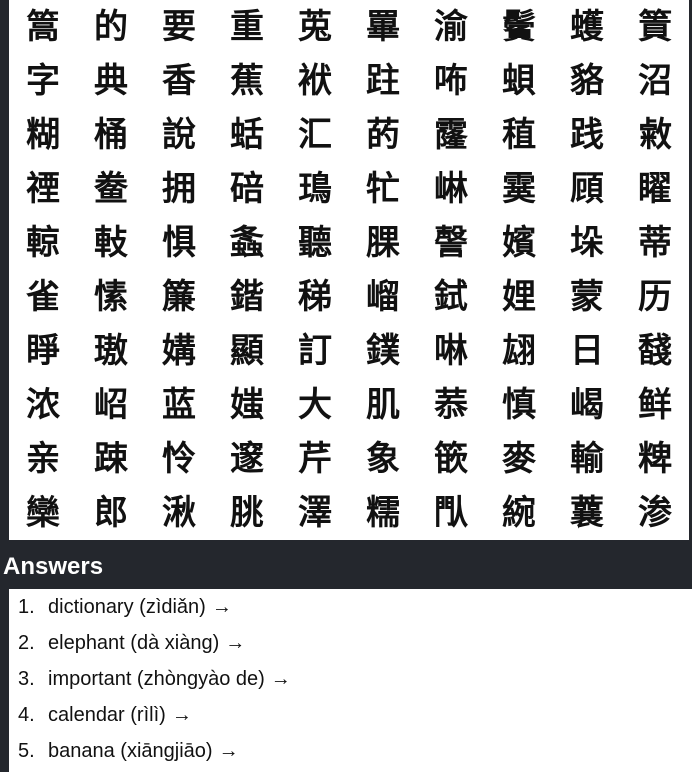 The image size is (692, 772). Describe the element at coordinates (247, 405) in the screenshot. I see `grid-cell: 媸` at that location.